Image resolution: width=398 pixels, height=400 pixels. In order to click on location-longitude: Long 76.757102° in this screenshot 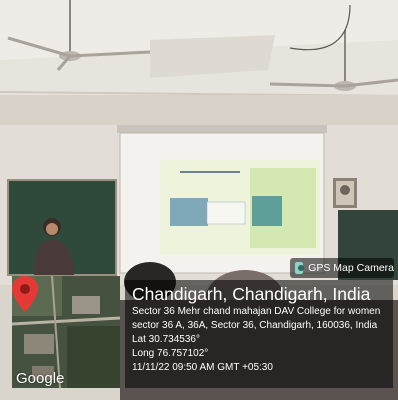, I will do `click(170, 353)`.